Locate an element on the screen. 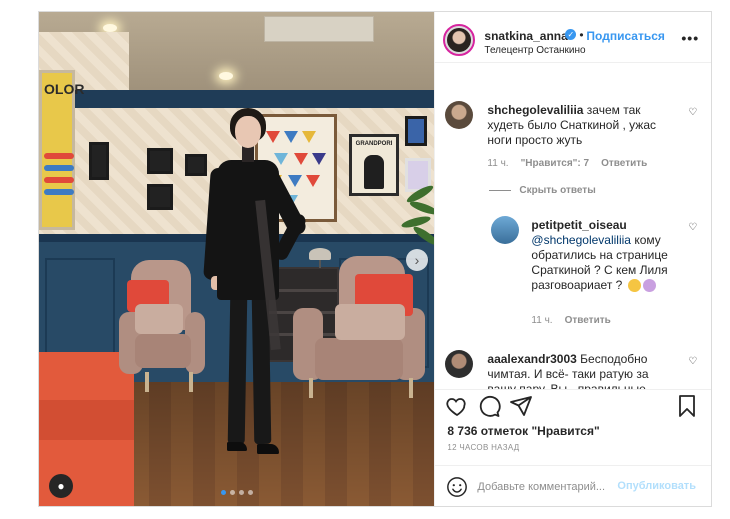 This screenshot has width=730, height=519. poster-figure is located at coordinates (374, 172).